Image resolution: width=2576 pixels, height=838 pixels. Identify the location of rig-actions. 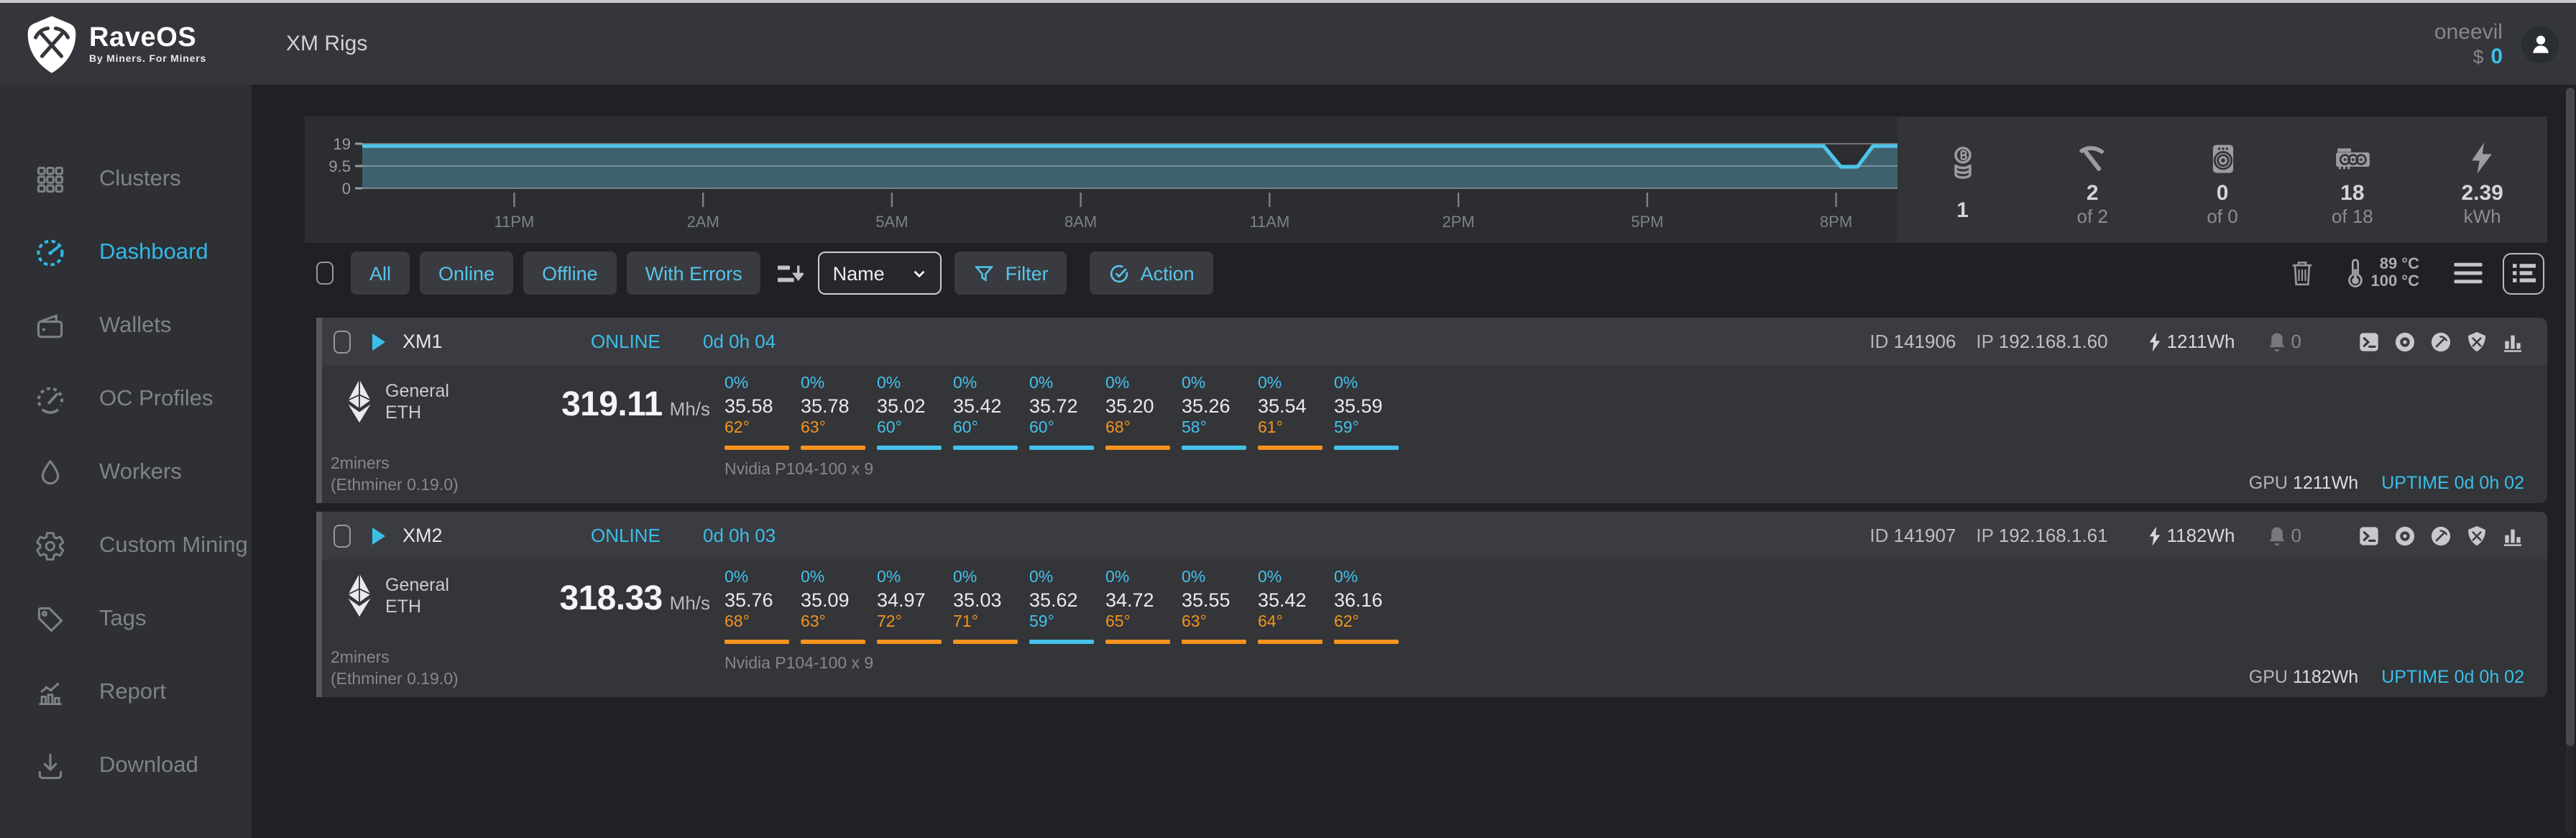
(2434, 535).